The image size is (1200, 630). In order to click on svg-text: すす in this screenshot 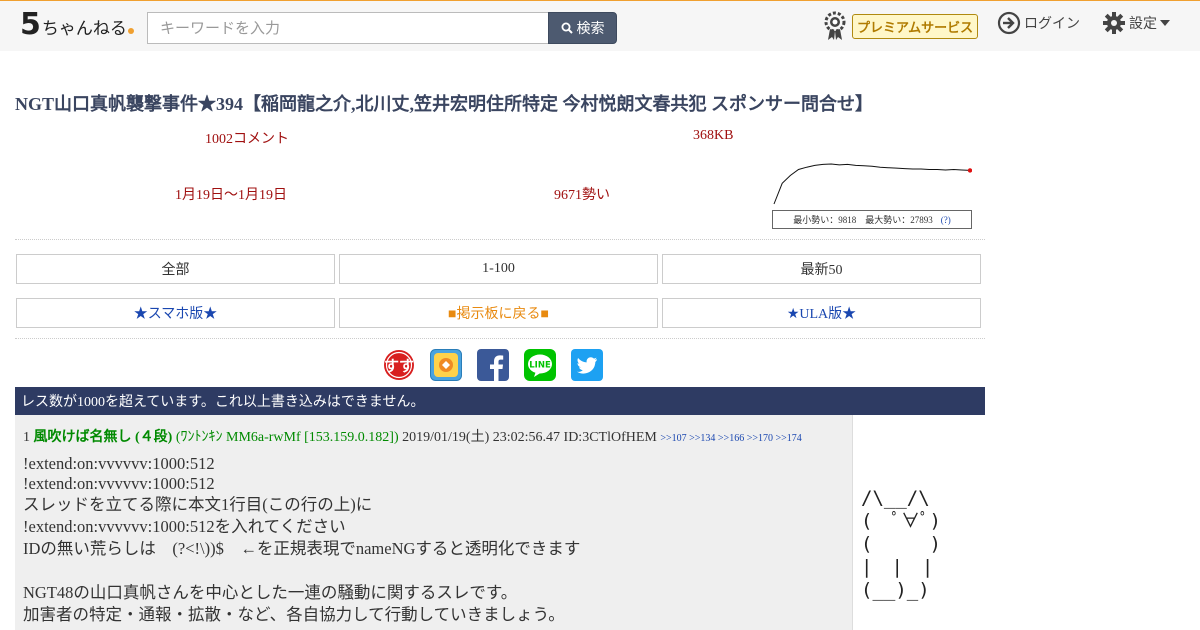, I will do `click(399, 366)`.